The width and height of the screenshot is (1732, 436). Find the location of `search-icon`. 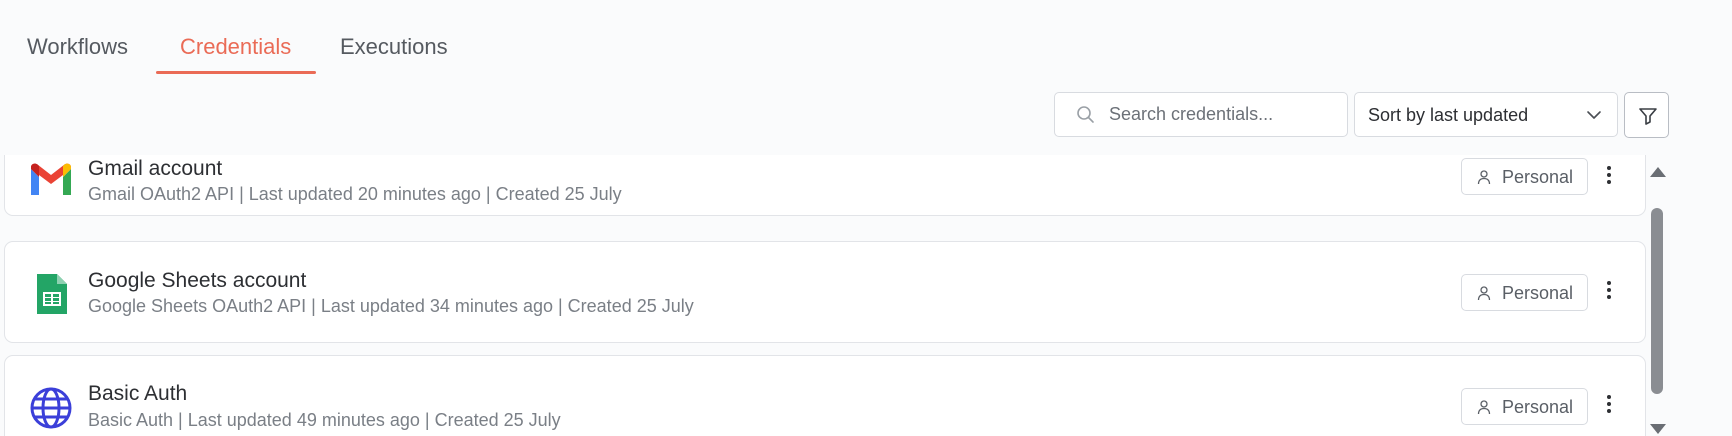

search-icon is located at coordinates (1085, 114).